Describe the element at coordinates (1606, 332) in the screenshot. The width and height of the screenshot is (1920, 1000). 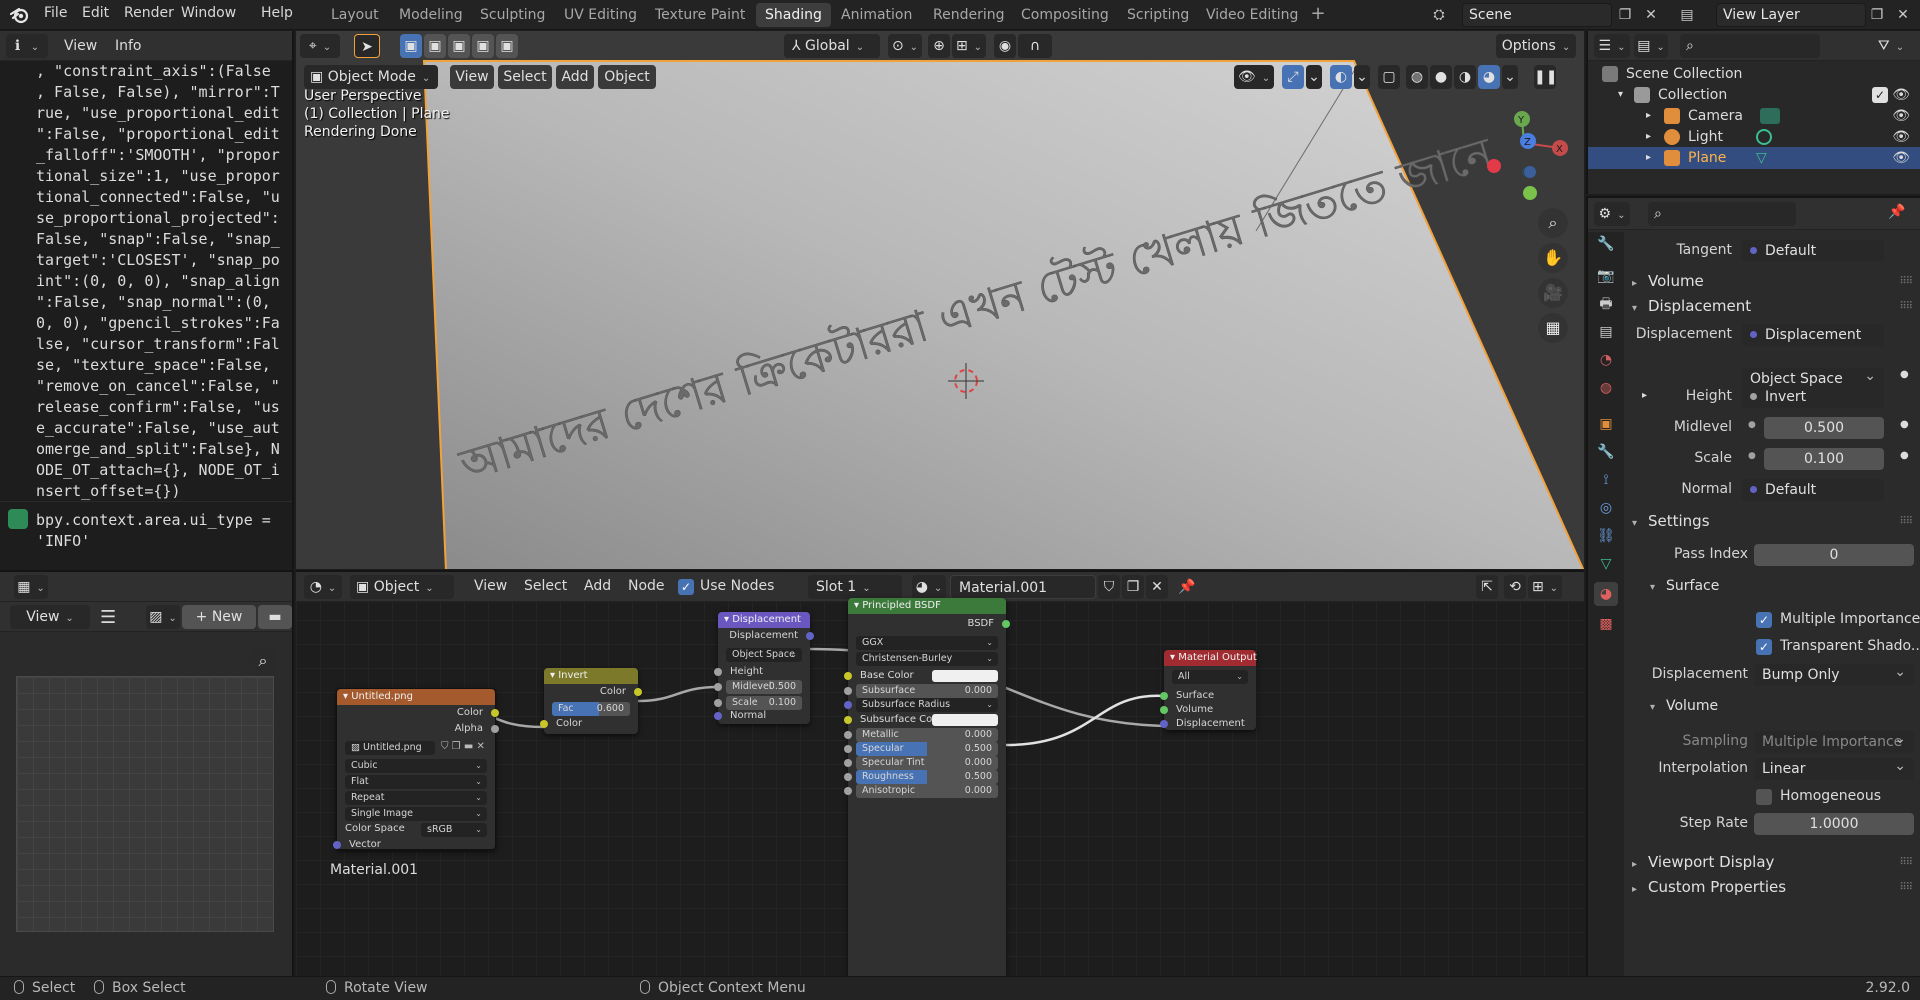
I see `view-layer-tab-icon: ▤` at that location.